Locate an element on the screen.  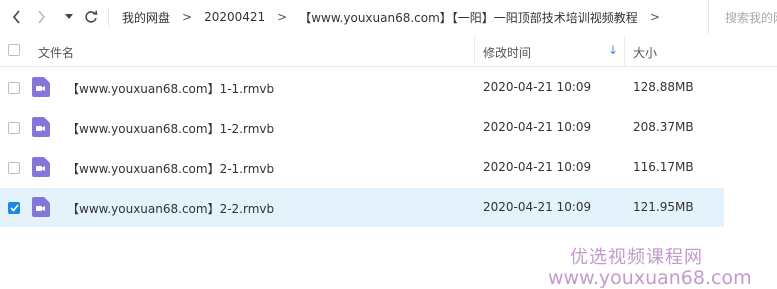
sort-desc-icon: ↓ is located at coordinates (613, 50).